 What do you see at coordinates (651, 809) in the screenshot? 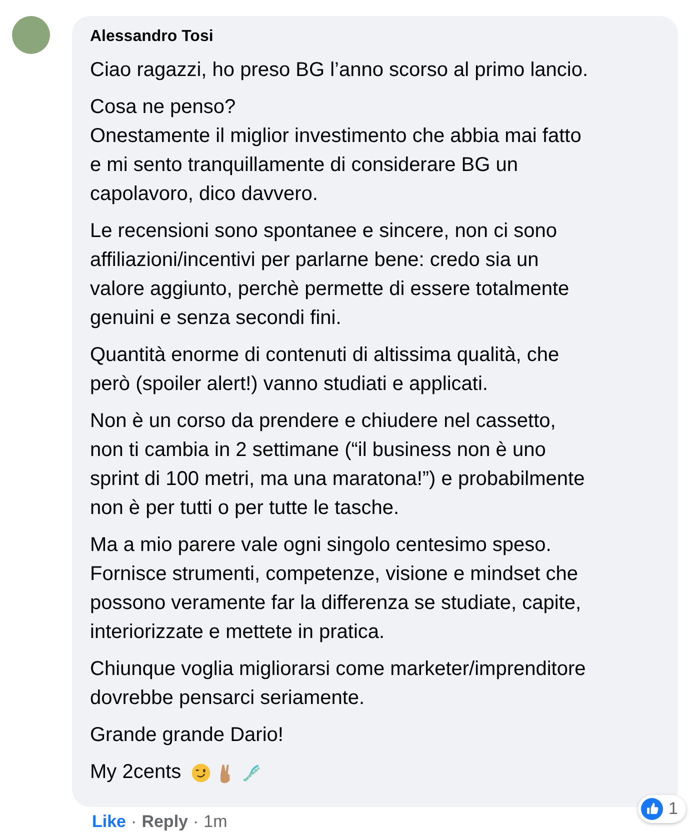
I see `thumbs-up-icon` at bounding box center [651, 809].